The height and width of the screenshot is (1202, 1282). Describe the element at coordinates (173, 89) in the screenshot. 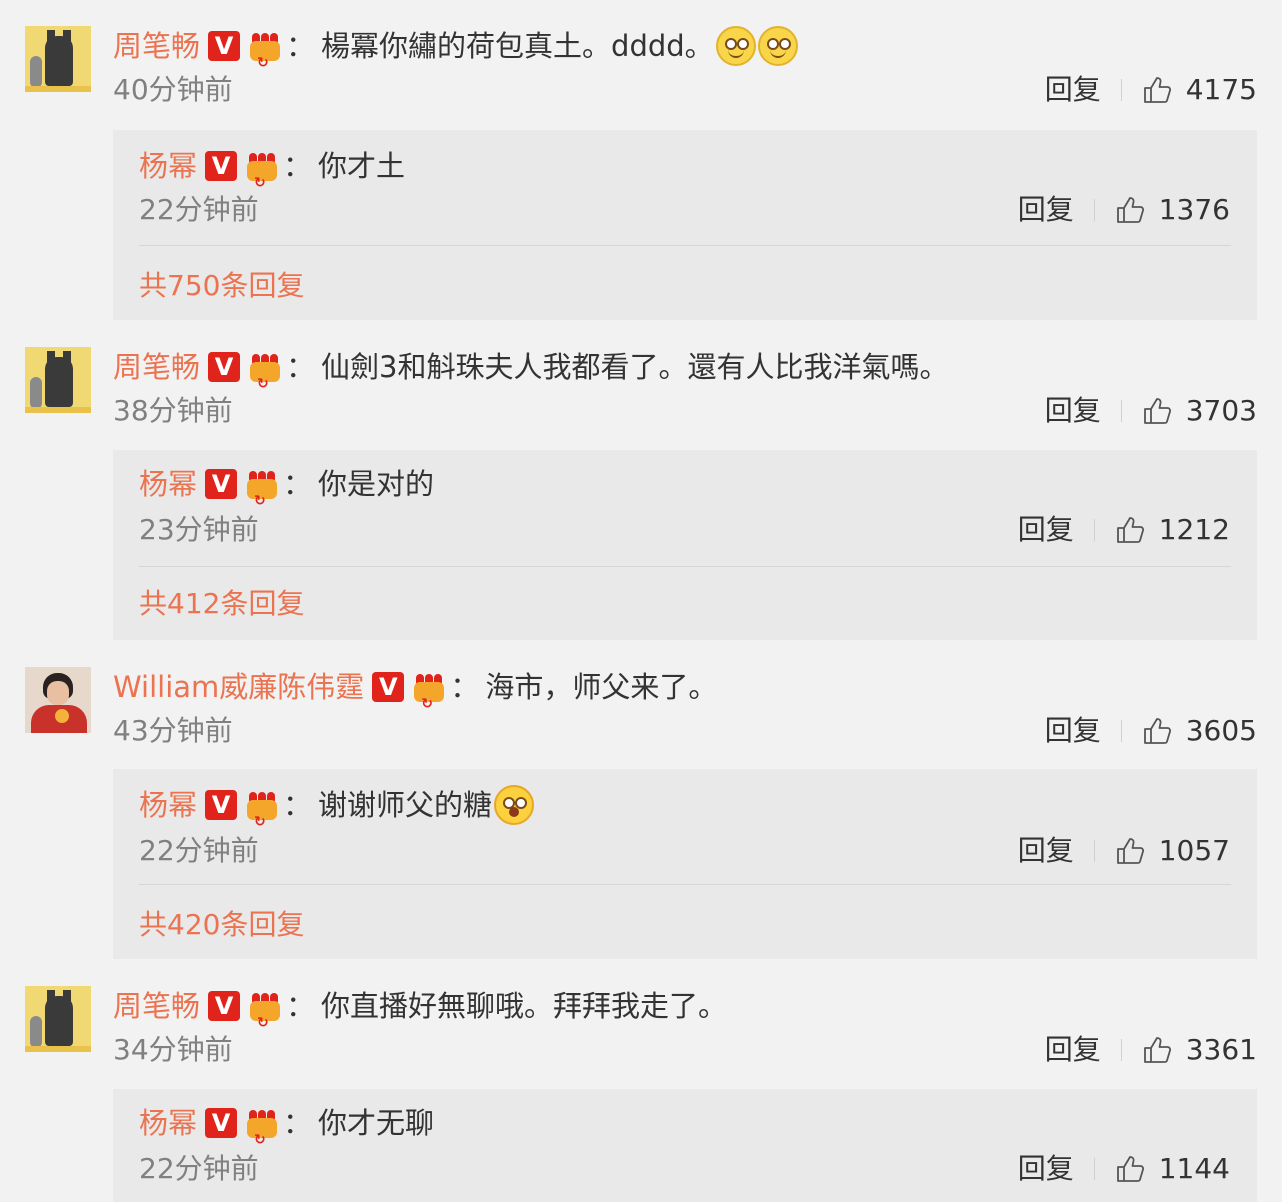

I see `timestamp: 40分钟前` at that location.